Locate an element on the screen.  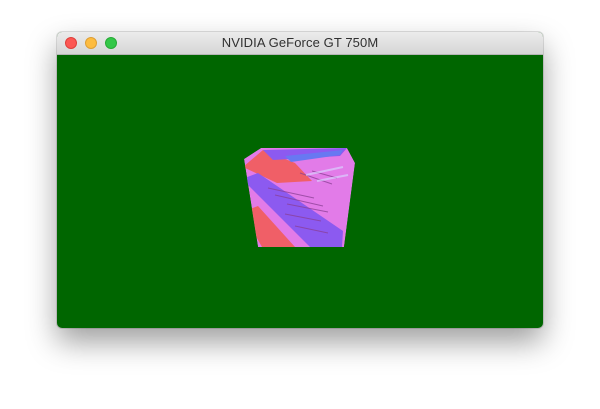
window-title: NVIDIA GeForce GT 750M is located at coordinates (300, 42).